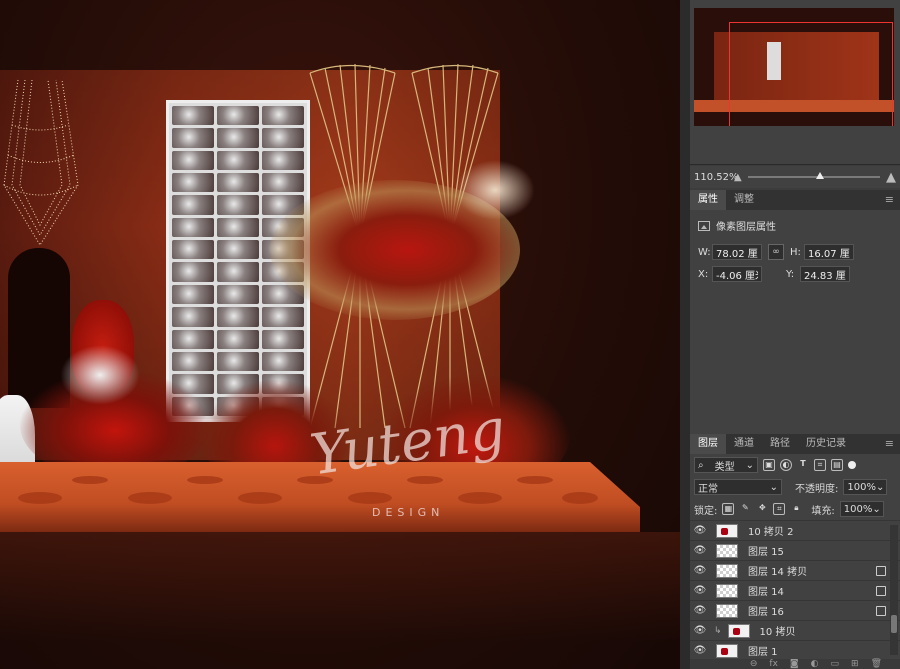 The image size is (900, 669). Describe the element at coordinates (703, 274) in the screenshot. I see `x-label: X:` at that location.